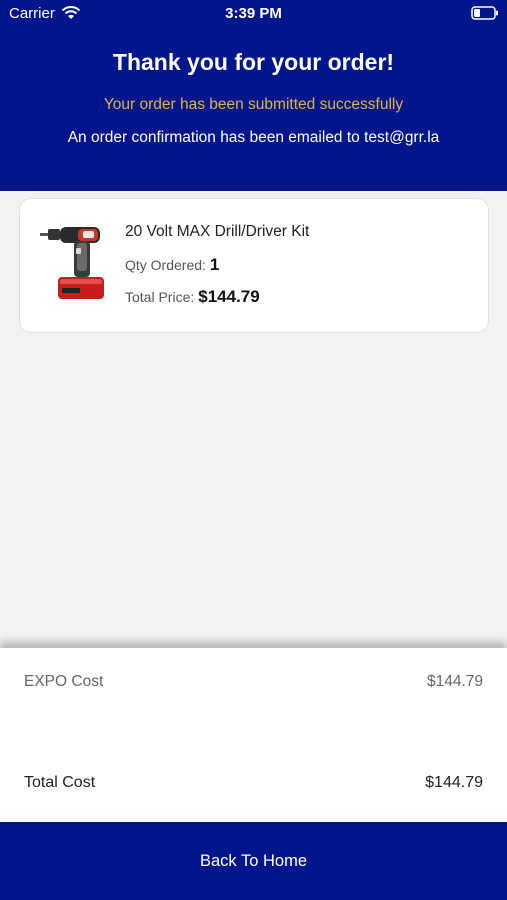 The width and height of the screenshot is (507, 900). I want to click on expo-cost-label: EXPO Cost, so click(64, 681).